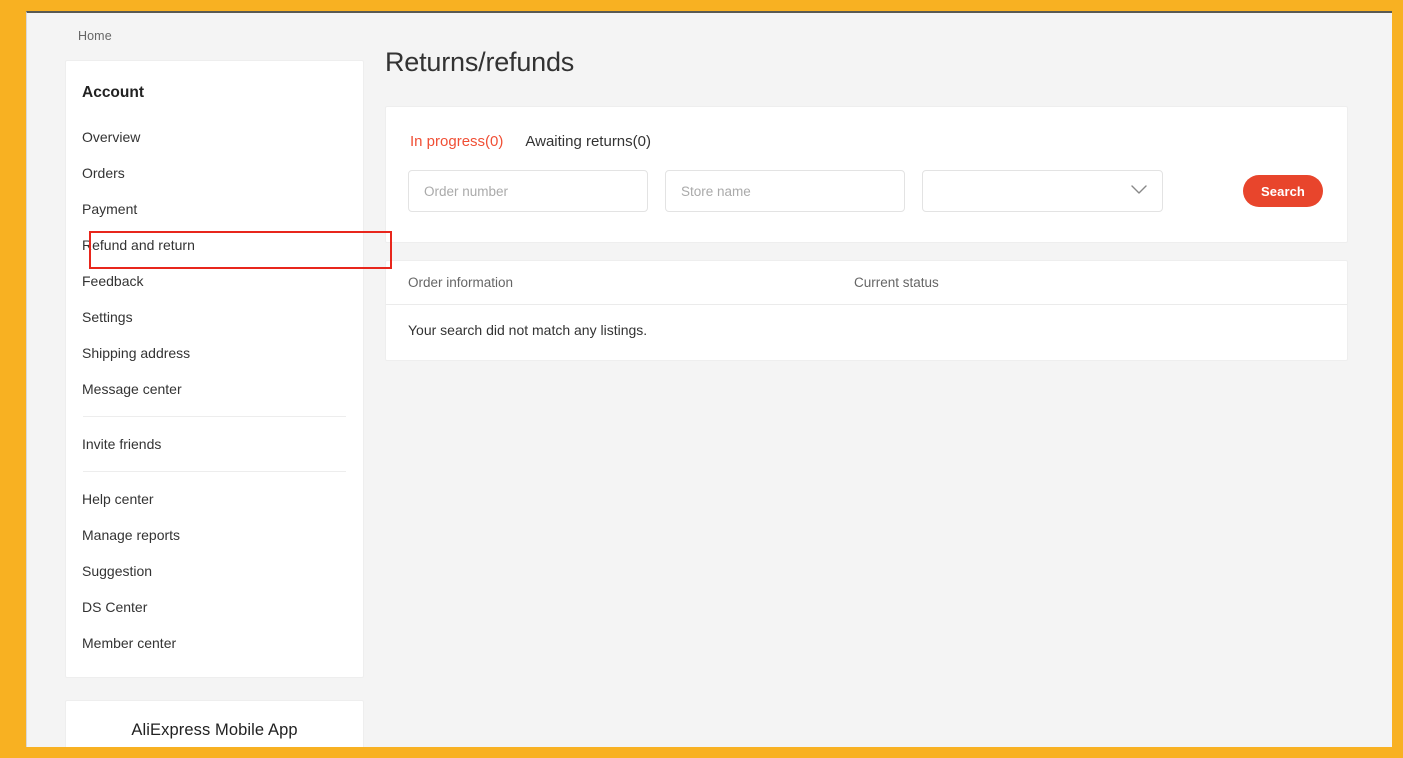 This screenshot has width=1403, height=758. What do you see at coordinates (588, 141) in the screenshot?
I see `tab-awaiting-returns: Awaiting returns(0)` at bounding box center [588, 141].